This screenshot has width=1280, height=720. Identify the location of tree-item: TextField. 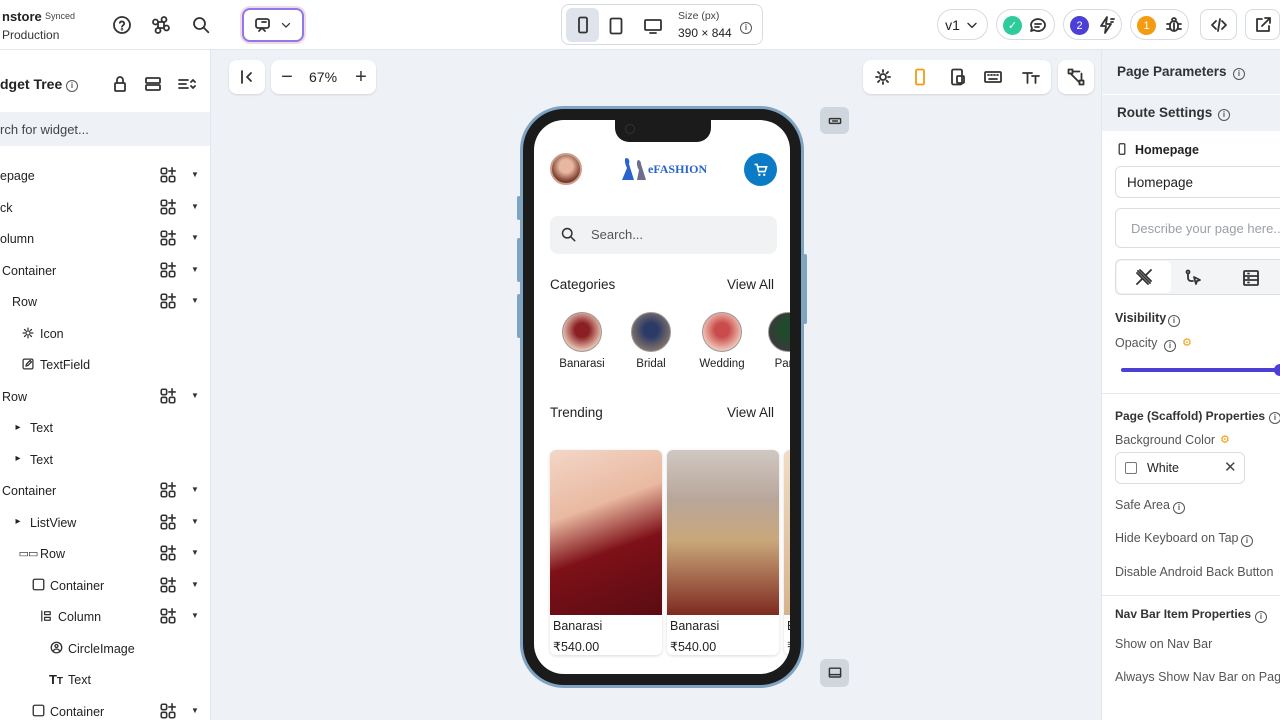
(105, 364).